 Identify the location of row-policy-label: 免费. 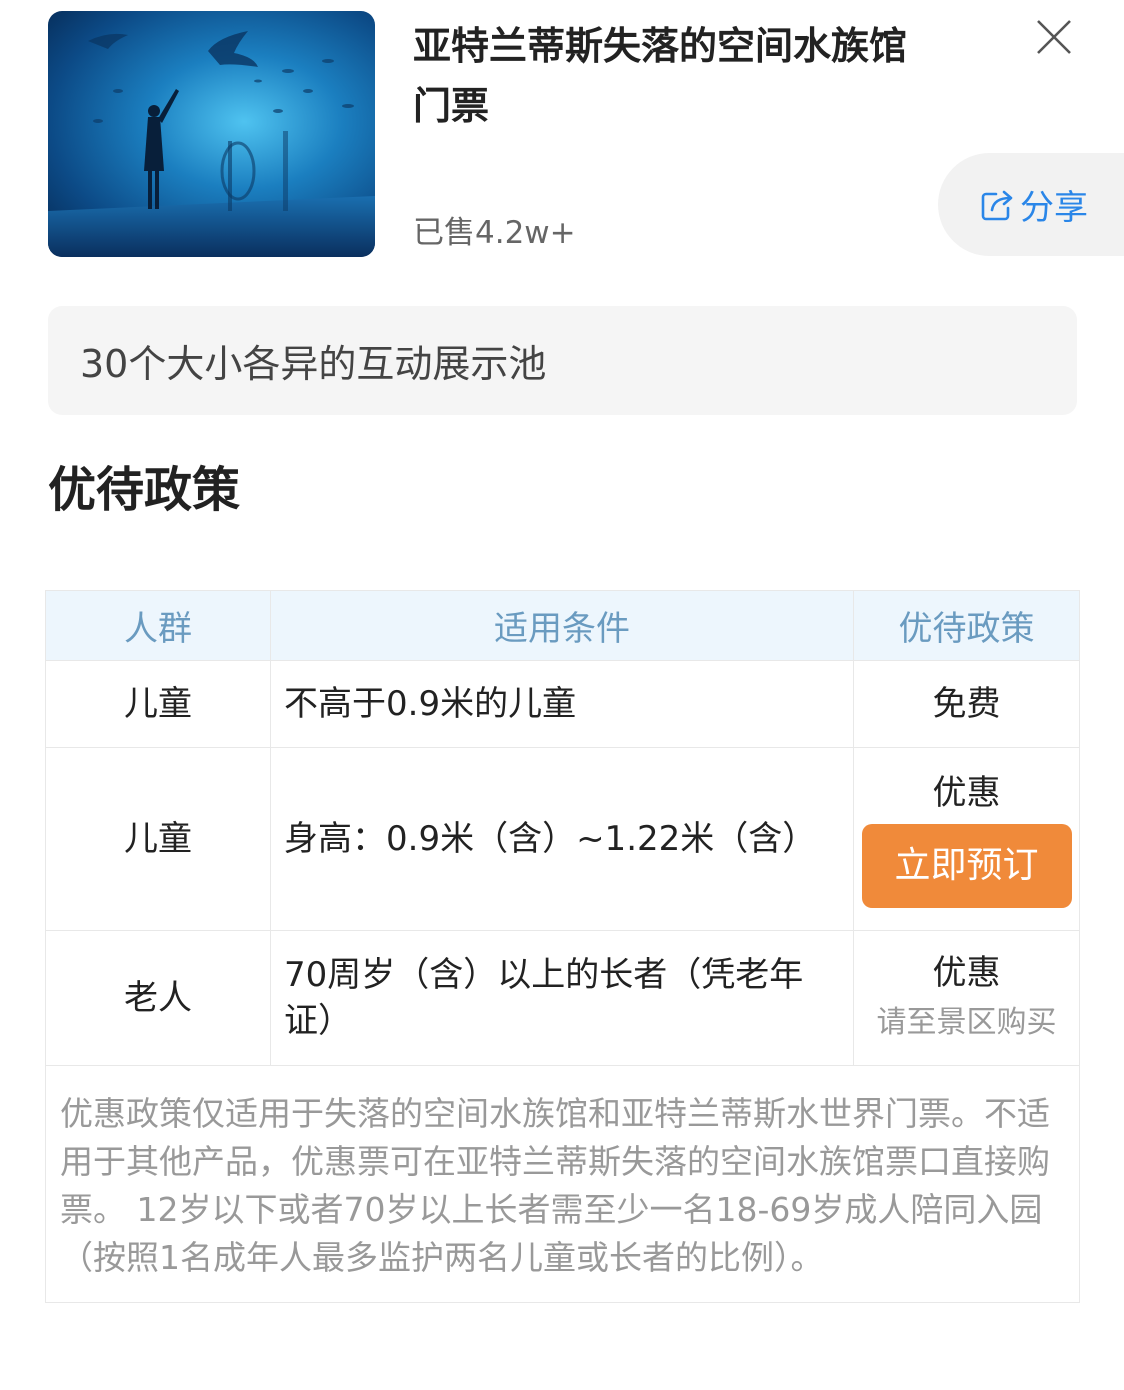
(966, 704).